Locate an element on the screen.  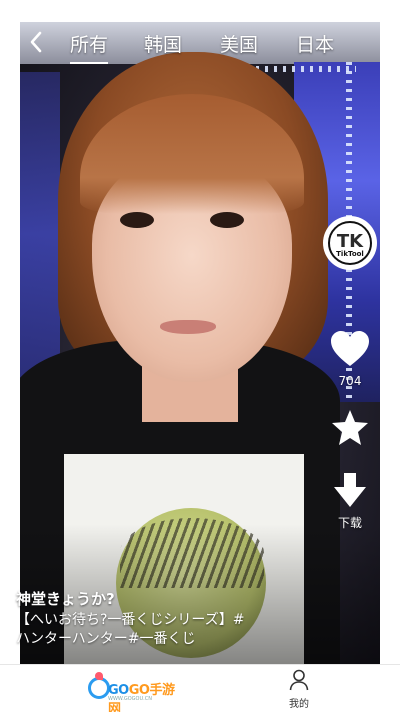
me-tab: 我的 is located at coordinates (299, 690).